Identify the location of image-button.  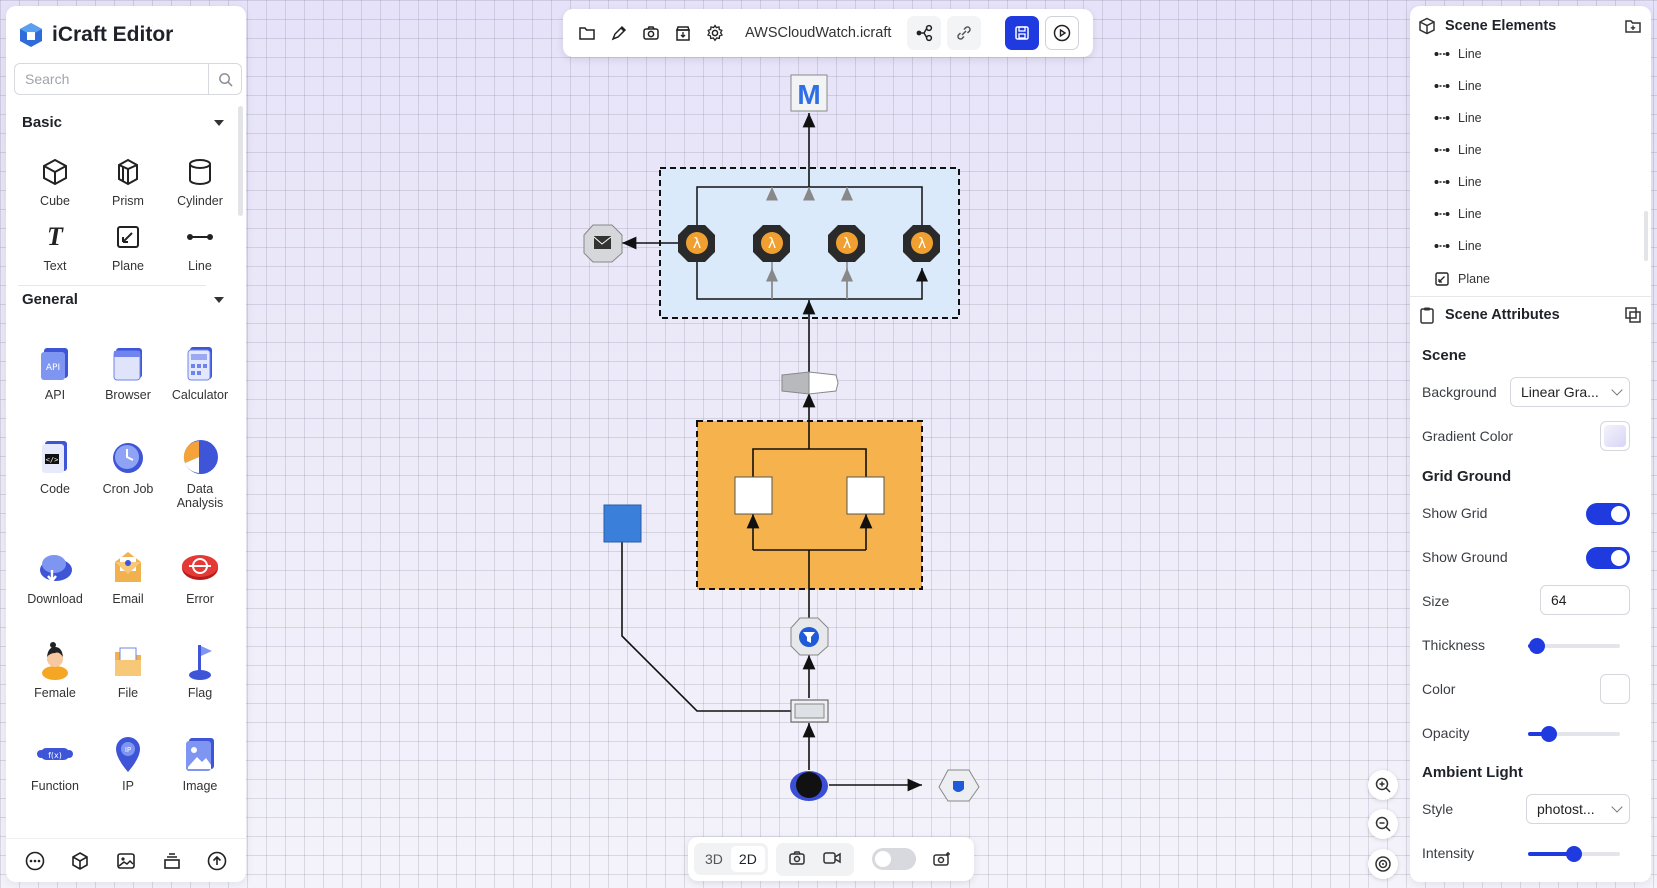
(126, 861).